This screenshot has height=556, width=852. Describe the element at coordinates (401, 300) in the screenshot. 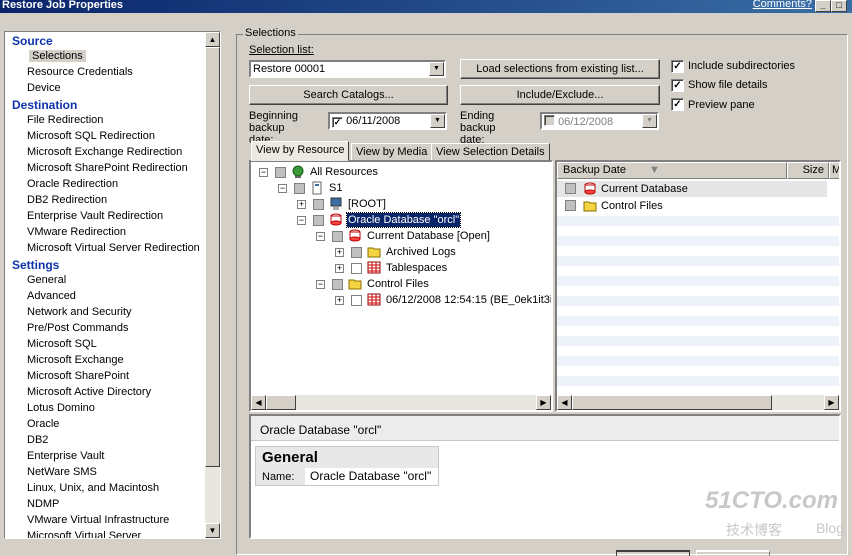

I see `tree-node: +06/12/2008 12:54:15 (BE_0ek1it3i` at that location.